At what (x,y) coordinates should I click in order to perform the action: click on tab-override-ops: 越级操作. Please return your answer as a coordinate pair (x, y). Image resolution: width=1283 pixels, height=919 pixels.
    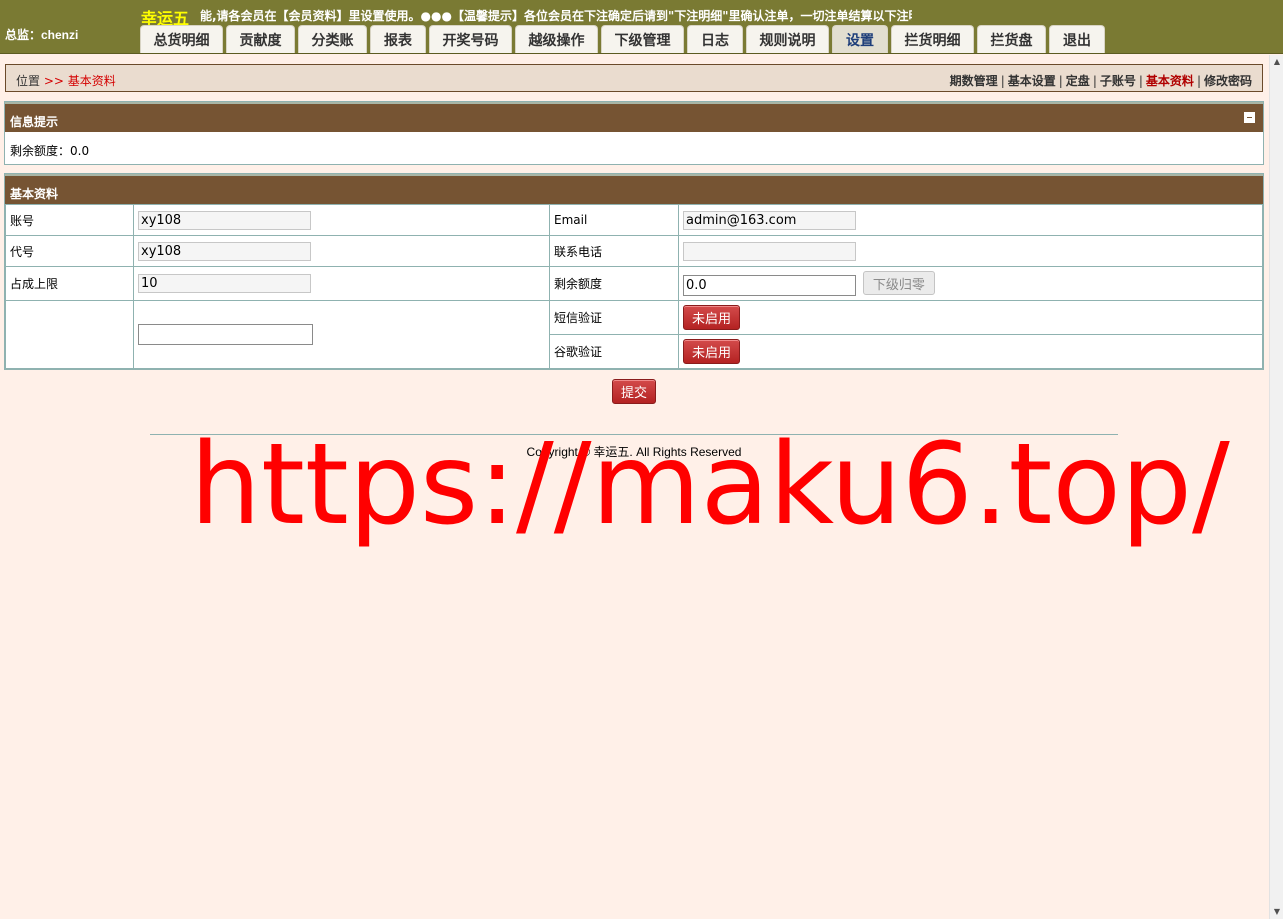
    Looking at the image, I should click on (556, 39).